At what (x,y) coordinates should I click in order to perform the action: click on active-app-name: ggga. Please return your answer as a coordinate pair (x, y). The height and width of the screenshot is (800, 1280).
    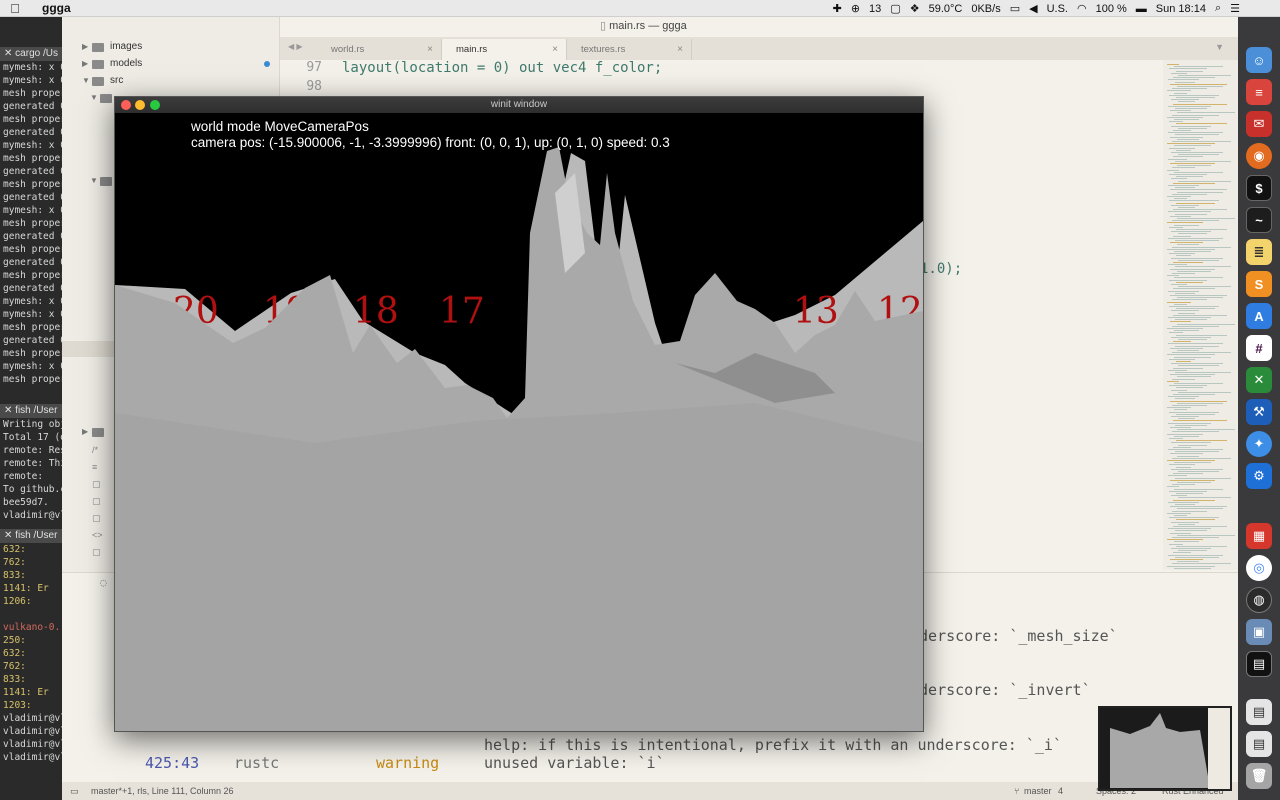
    Looking at the image, I should click on (56, 8).